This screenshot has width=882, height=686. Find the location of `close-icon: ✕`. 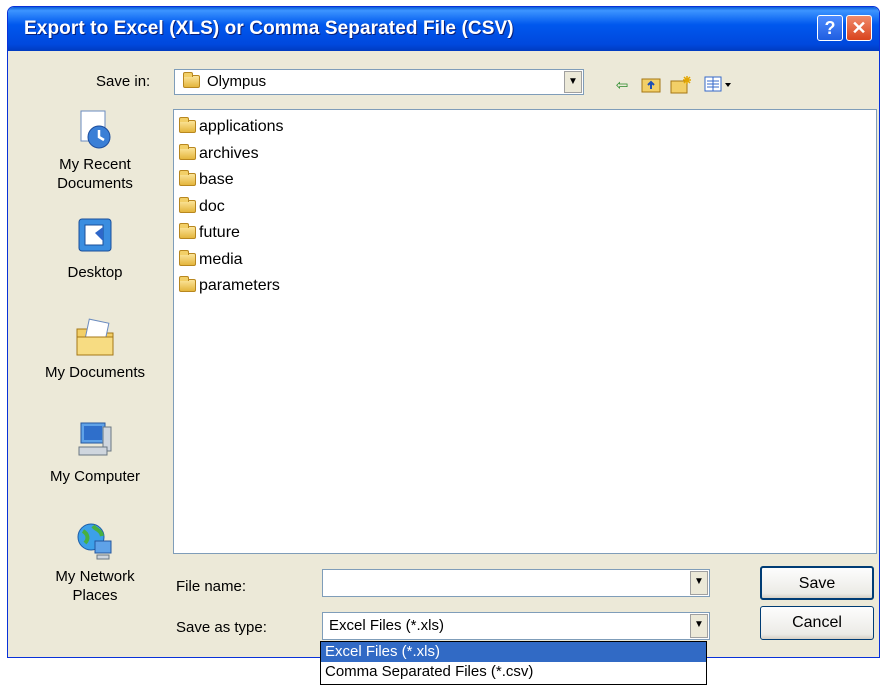

close-icon: ✕ is located at coordinates (859, 28).